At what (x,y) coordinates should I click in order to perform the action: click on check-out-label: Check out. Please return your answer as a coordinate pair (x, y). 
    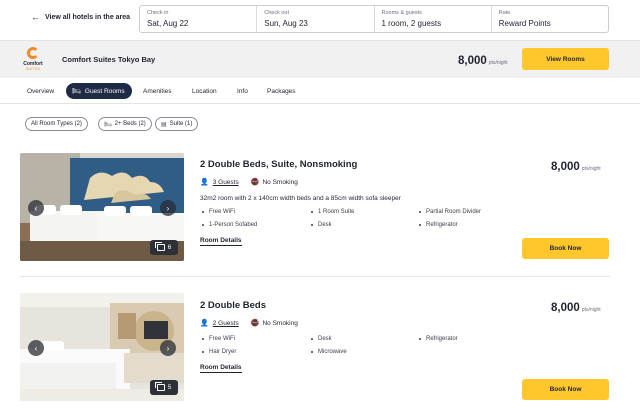
    Looking at the image, I should click on (277, 13).